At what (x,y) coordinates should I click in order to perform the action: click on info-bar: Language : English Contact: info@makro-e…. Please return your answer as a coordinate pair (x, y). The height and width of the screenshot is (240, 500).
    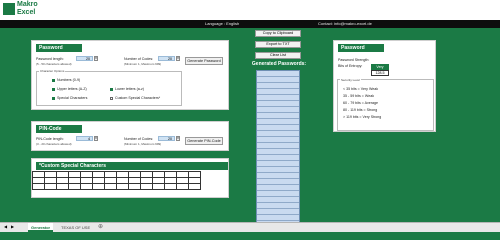
    Looking at the image, I should click on (250, 24).